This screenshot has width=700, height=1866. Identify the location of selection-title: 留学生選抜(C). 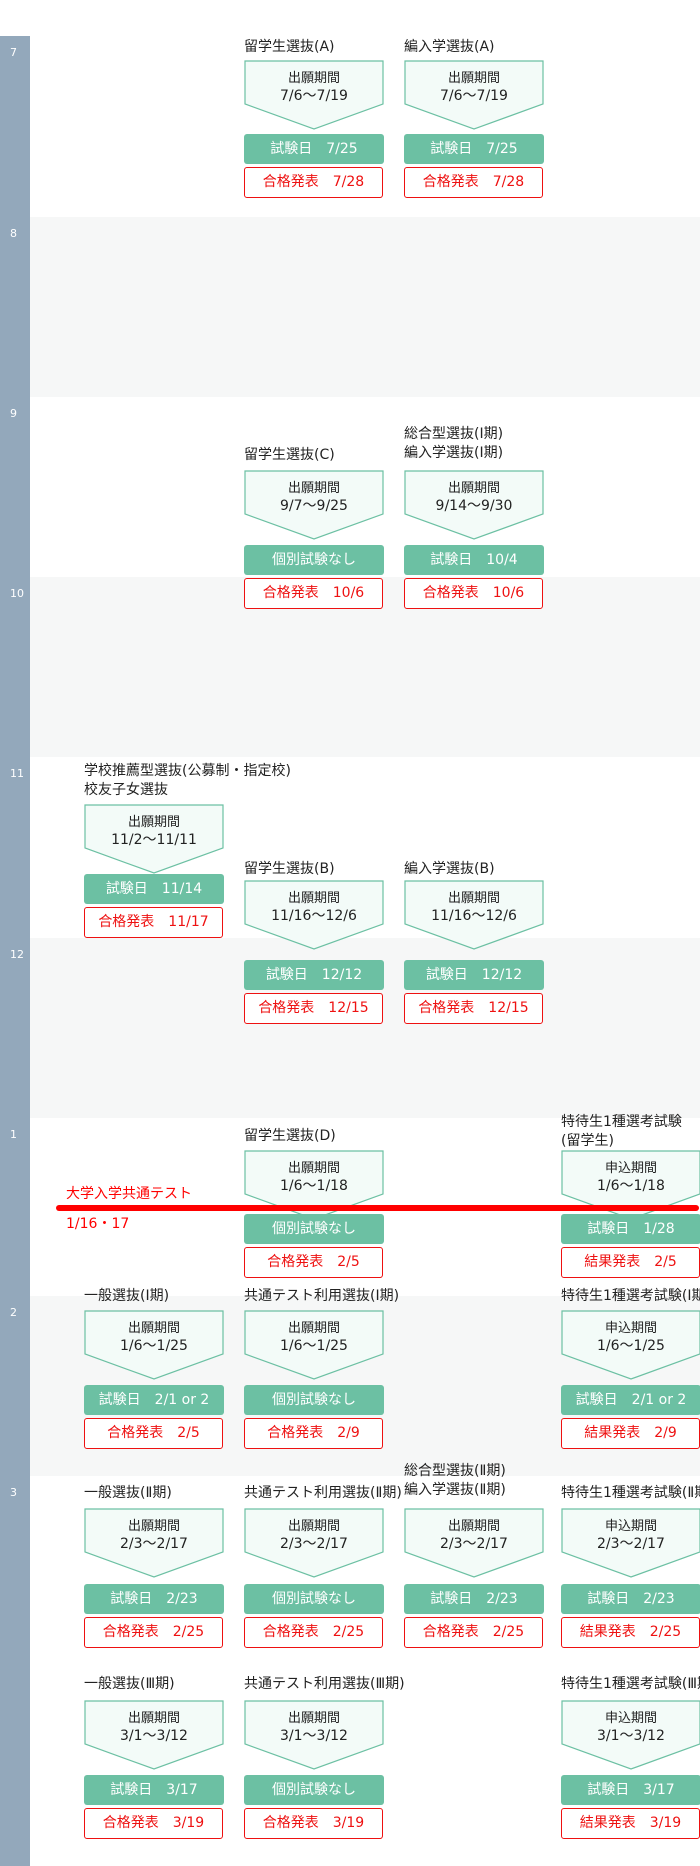
(289, 455).